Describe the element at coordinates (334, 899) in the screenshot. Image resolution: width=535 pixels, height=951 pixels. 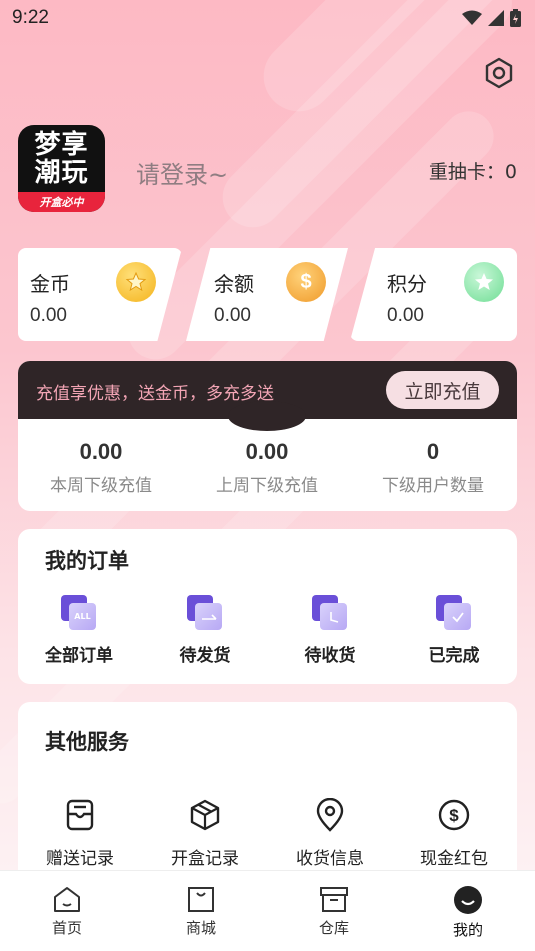
I see `warehouse-icon` at that location.